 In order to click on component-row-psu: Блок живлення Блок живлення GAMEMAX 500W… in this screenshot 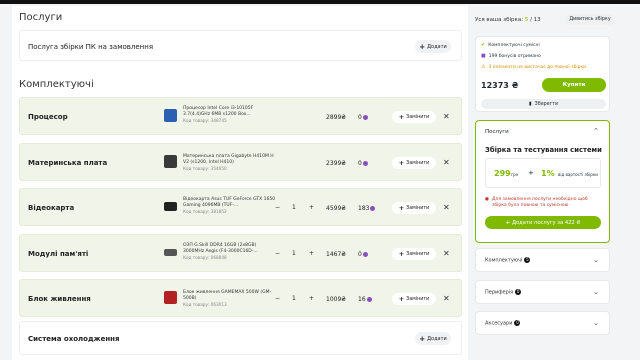, I will do `click(240, 298)`.